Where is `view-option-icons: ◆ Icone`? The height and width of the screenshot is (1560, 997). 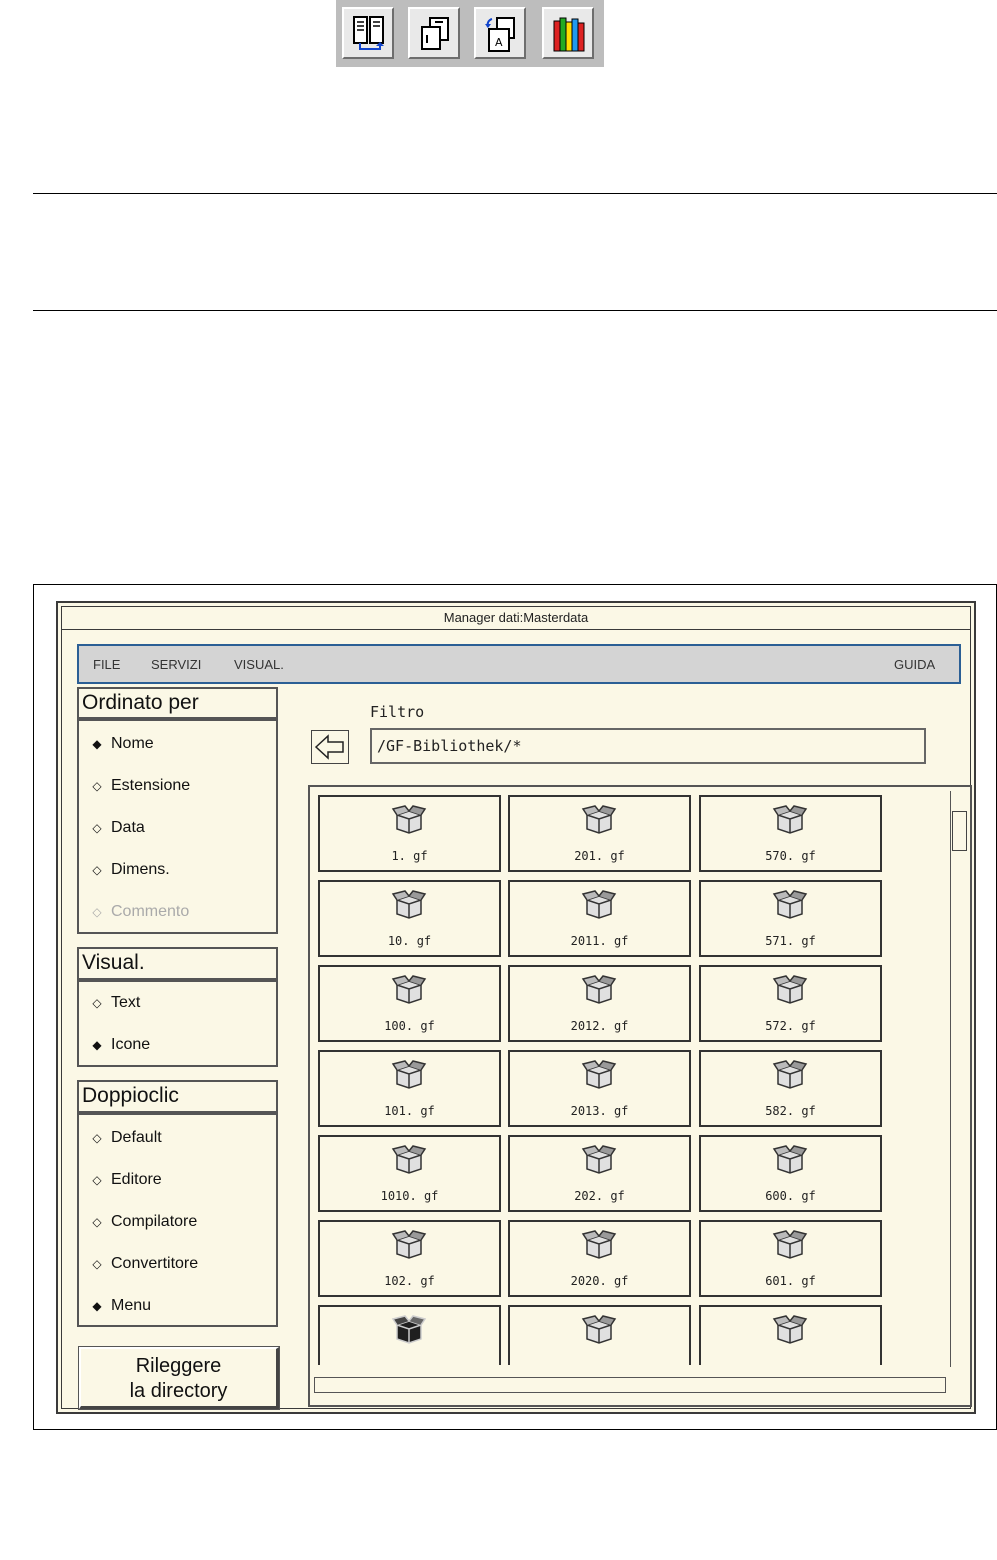 view-option-icons: ◆ Icone is located at coordinates (119, 1045).